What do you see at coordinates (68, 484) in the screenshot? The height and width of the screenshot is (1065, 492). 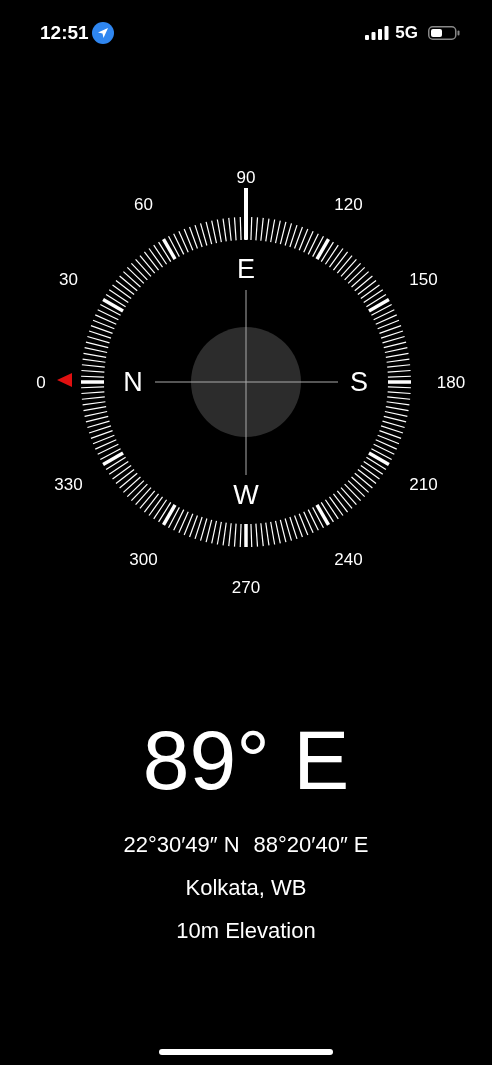 I see `degree-label: 330` at bounding box center [68, 484].